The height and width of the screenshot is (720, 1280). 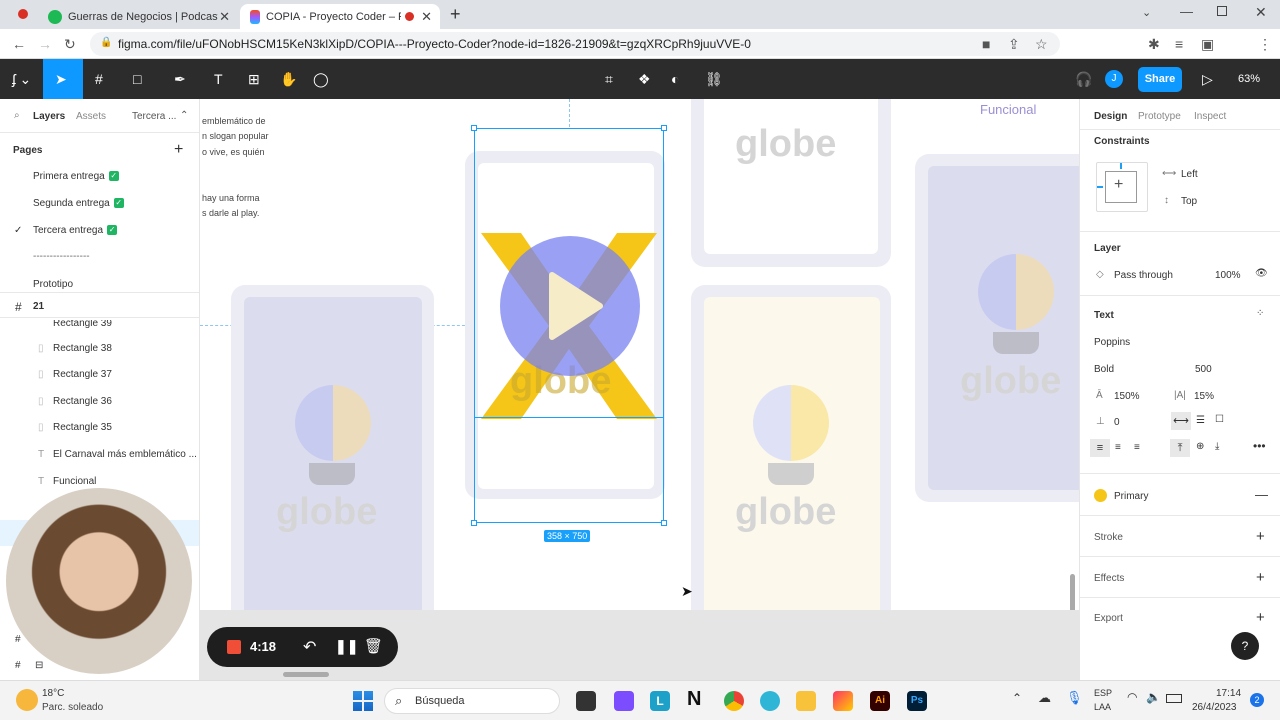 What do you see at coordinates (53, 284) in the screenshot?
I see `page-item: Prototipo` at bounding box center [53, 284].